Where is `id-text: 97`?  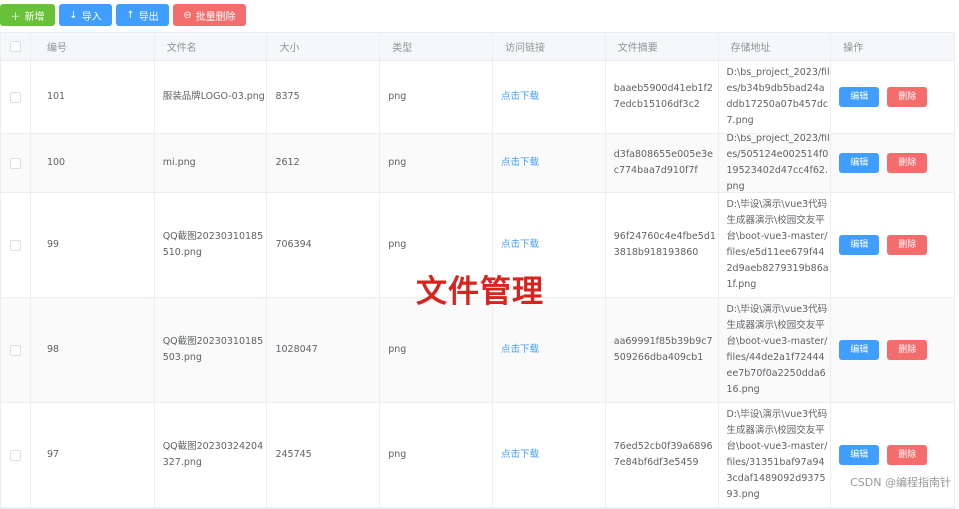 id-text: 97 is located at coordinates (53, 454).